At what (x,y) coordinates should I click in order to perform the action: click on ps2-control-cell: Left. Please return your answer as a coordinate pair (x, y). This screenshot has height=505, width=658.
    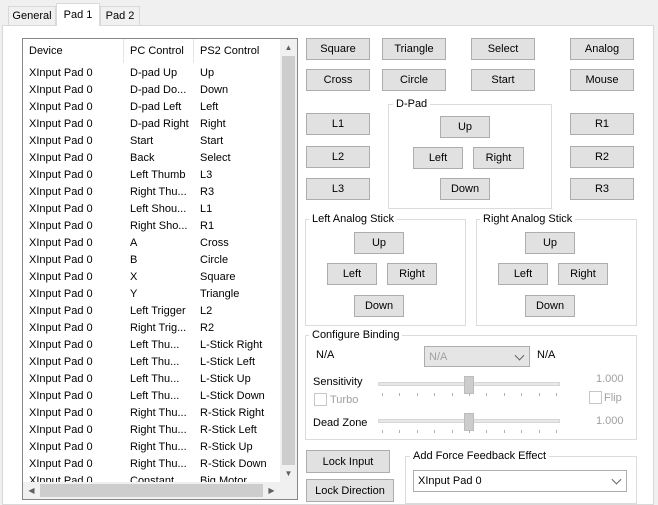
    Looking at the image, I should click on (209, 107).